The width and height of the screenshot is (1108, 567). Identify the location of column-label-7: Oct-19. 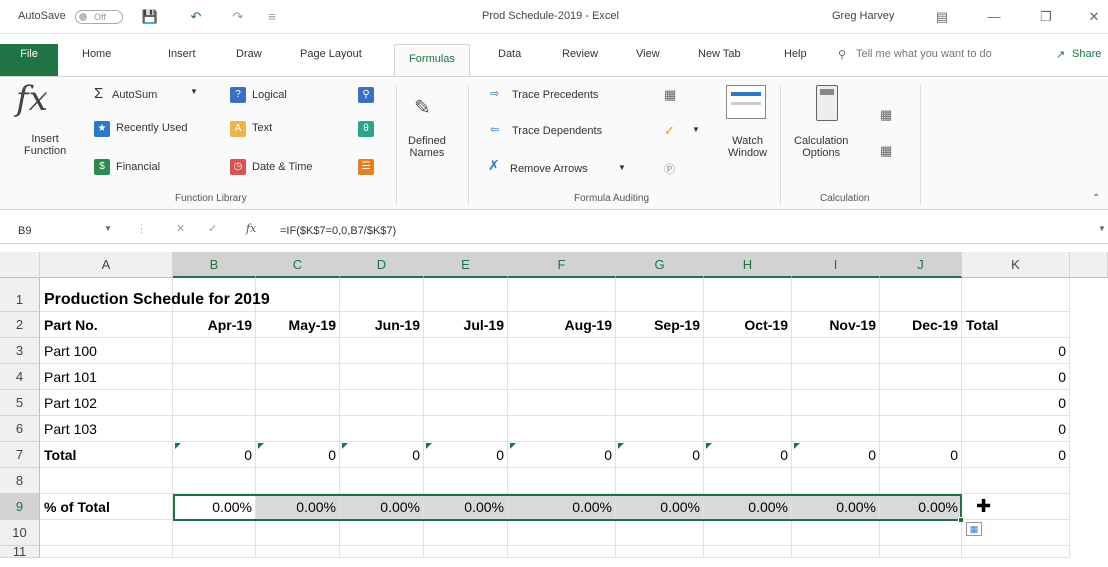
(748, 325).